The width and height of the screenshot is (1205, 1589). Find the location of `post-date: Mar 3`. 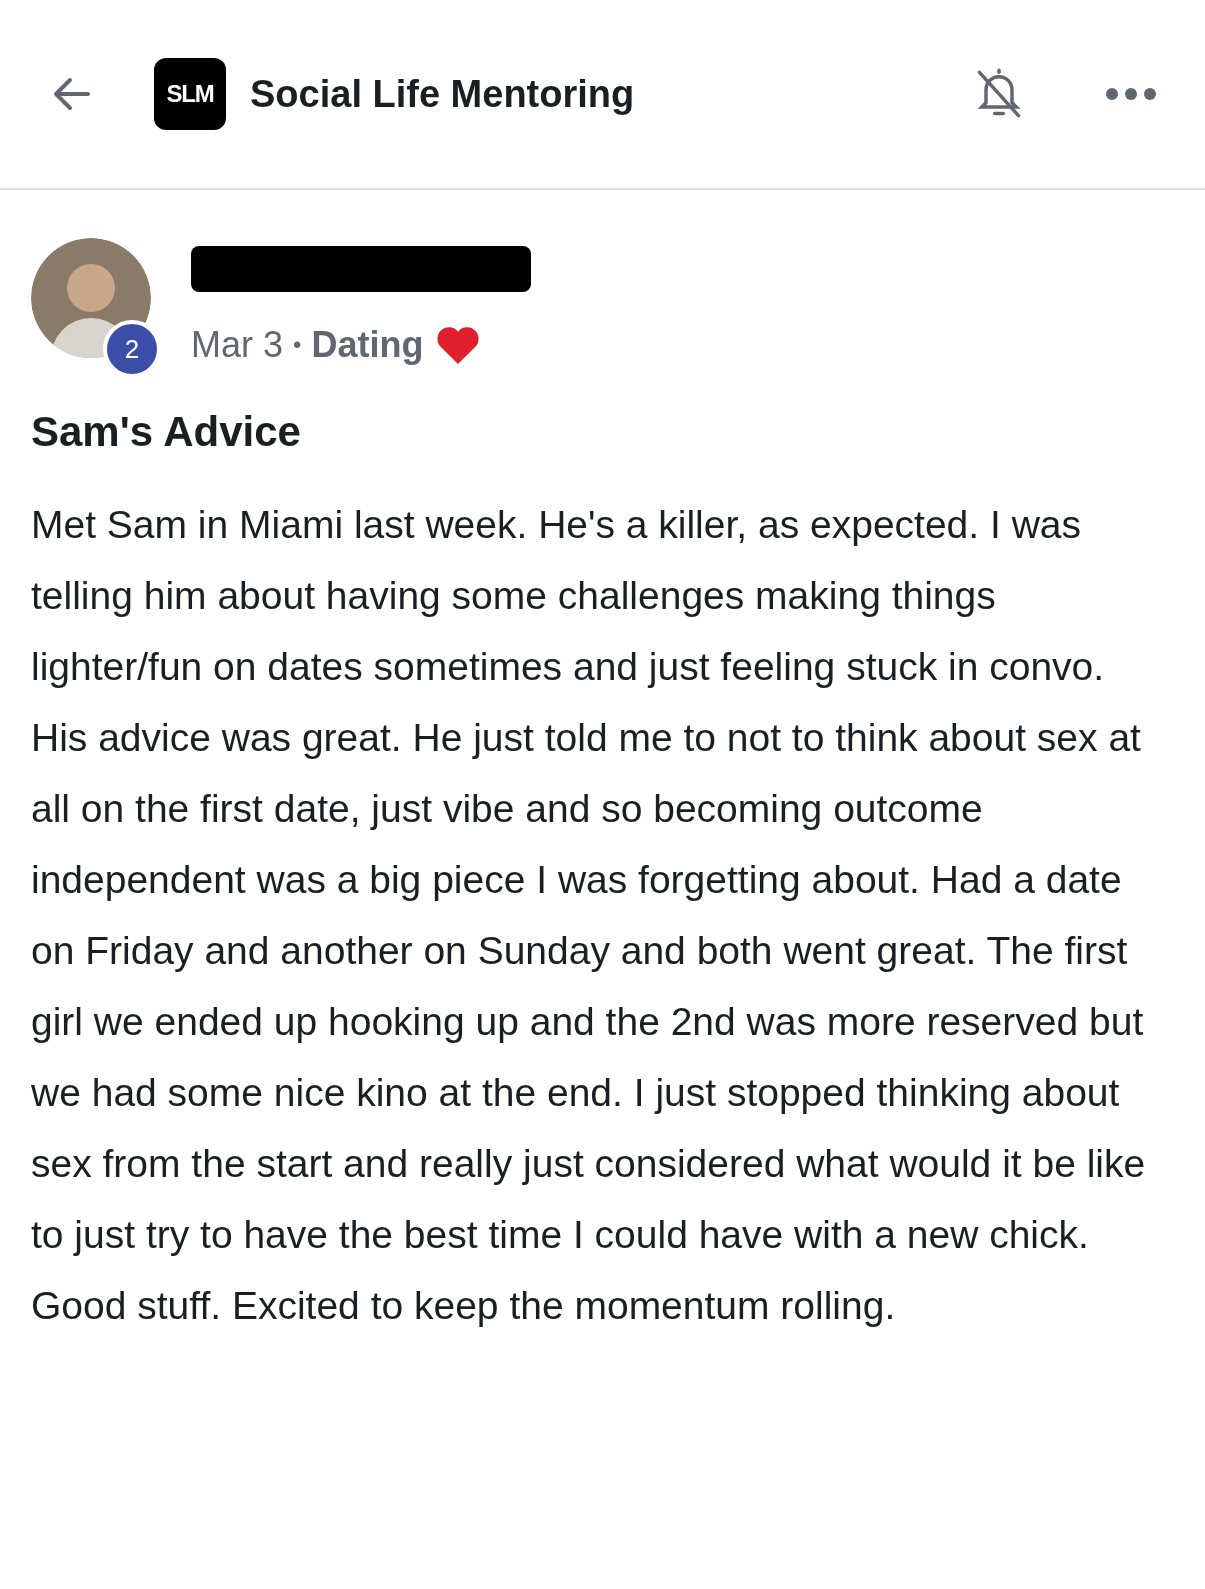

post-date: Mar 3 is located at coordinates (237, 345).